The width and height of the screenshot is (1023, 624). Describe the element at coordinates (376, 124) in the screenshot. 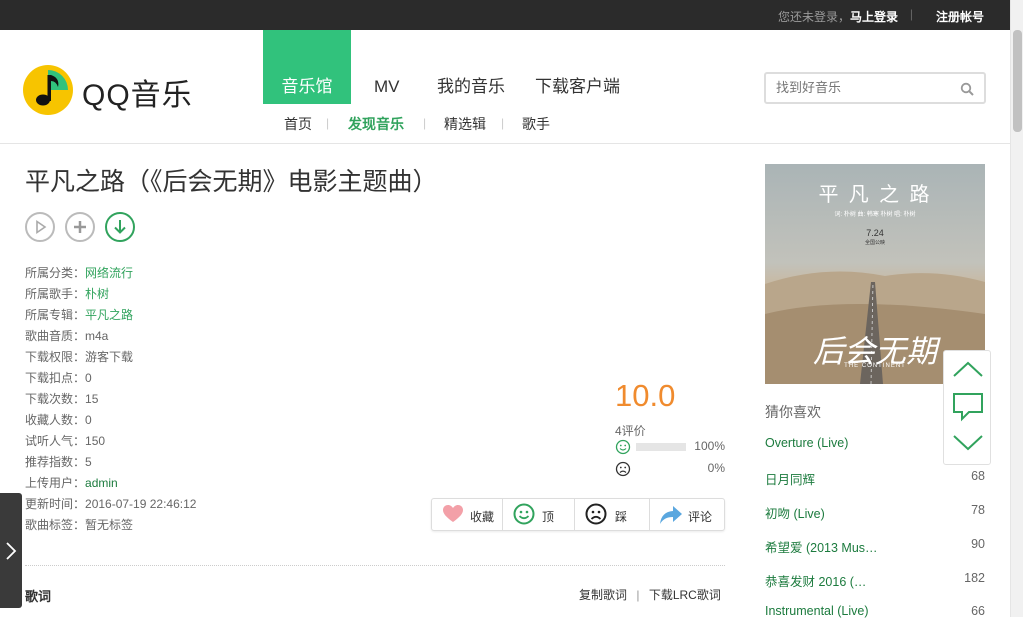

I see `subnav-discover: 发现音乐` at that location.